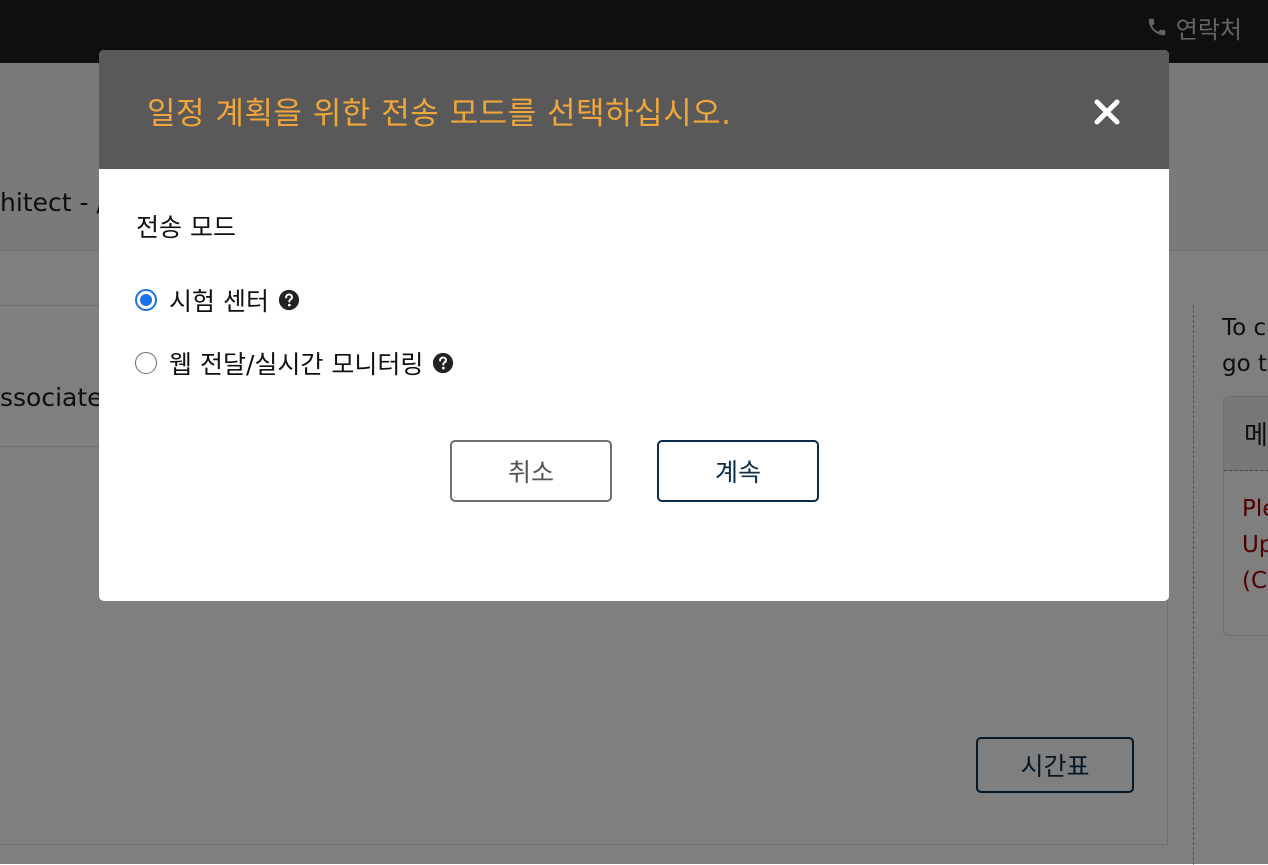 The height and width of the screenshot is (865, 1268). I want to click on option-web-delivery: 웹 전달/실시간 모니터링, so click(294, 363).